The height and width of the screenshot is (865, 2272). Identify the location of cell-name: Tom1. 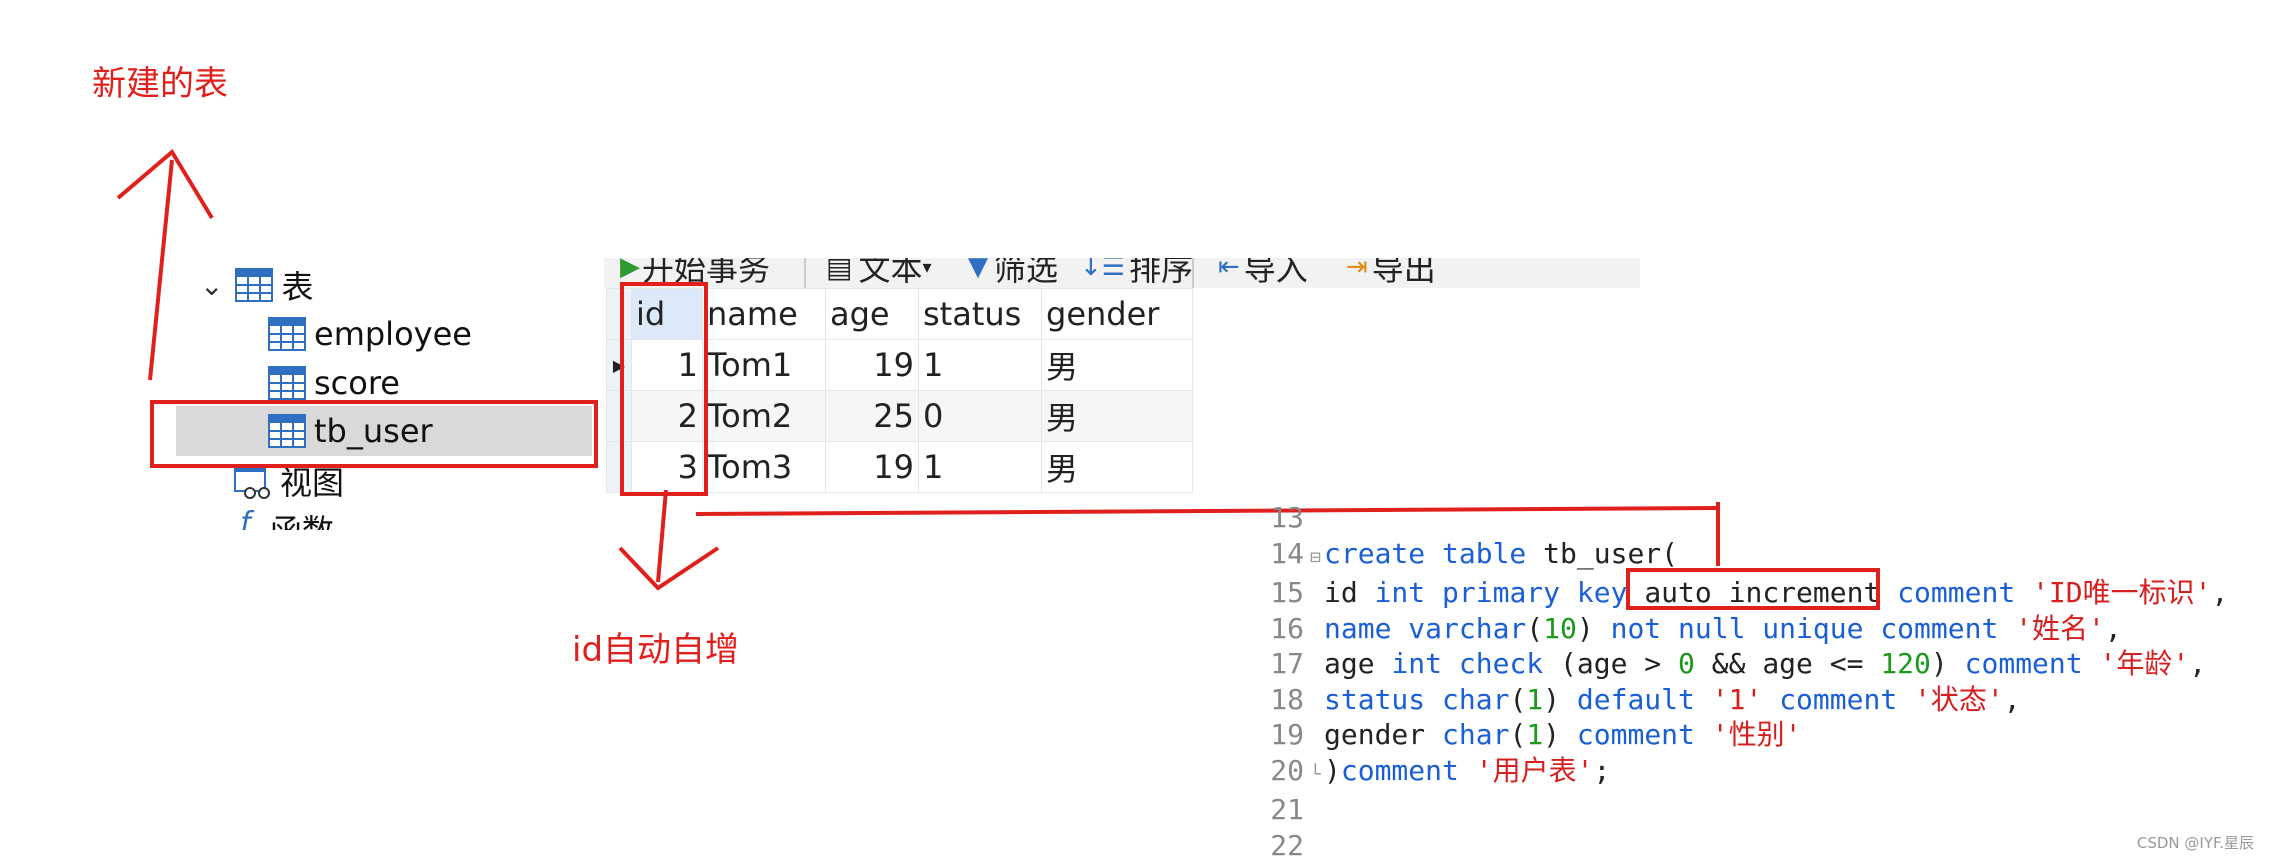
(764, 365).